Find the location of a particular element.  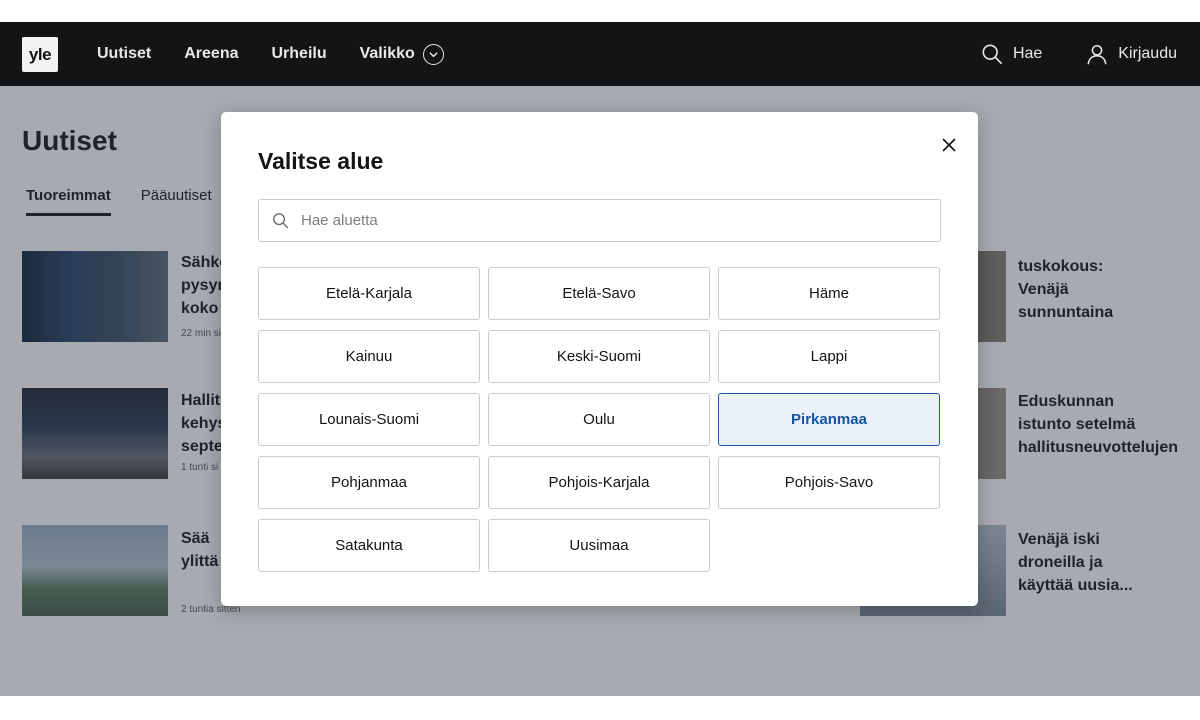

close-button is located at coordinates (949, 145).